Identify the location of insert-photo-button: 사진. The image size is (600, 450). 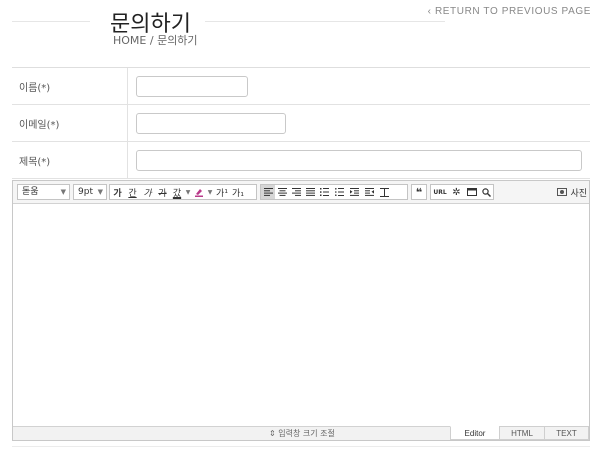
(572, 192).